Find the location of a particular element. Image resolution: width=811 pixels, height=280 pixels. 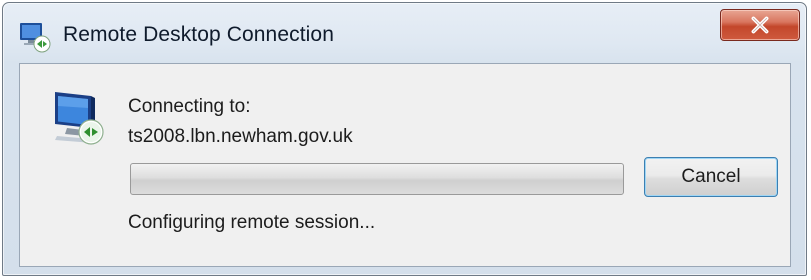

progress-bar is located at coordinates (377, 179).